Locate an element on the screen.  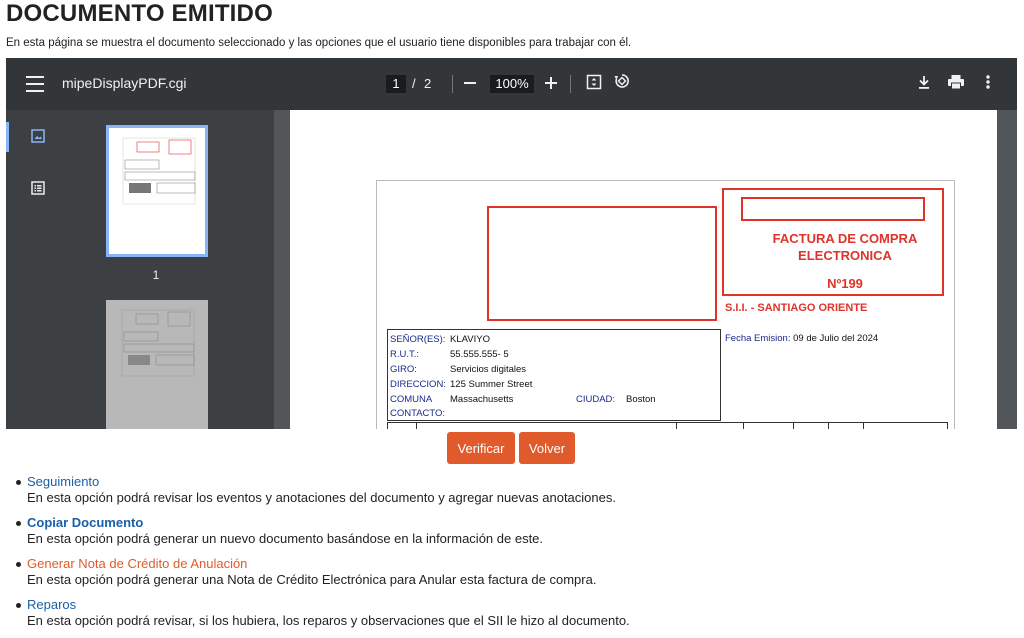
more-vertical-icon is located at coordinates (988, 84).